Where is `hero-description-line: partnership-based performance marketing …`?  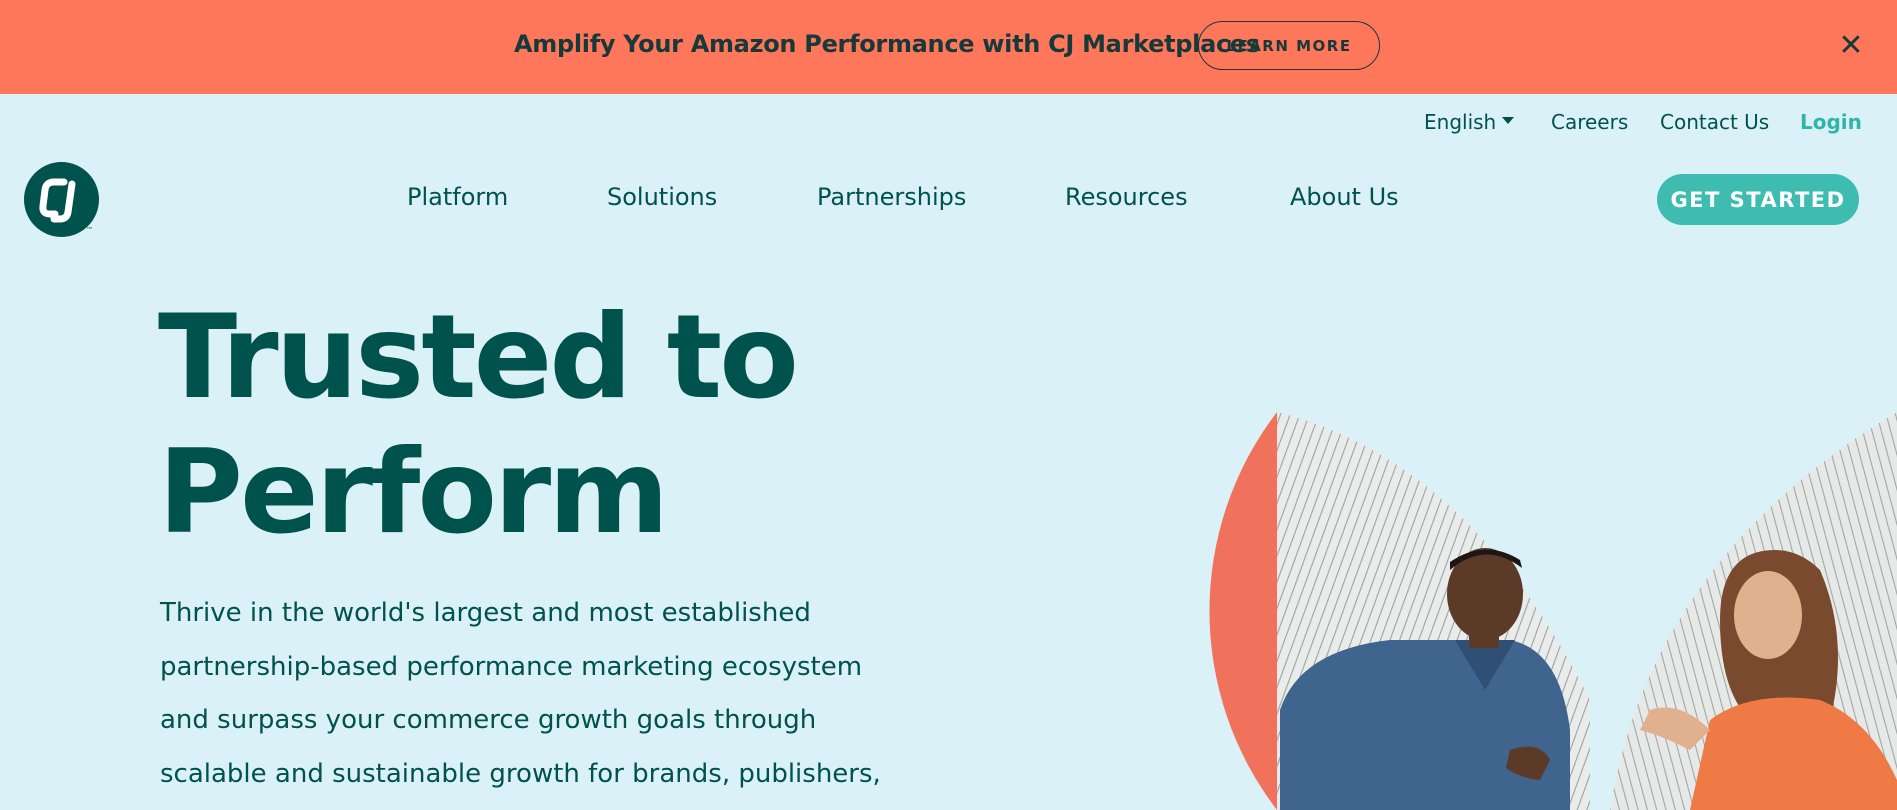
hero-description-line: partnership-based performance marketing … is located at coordinates (511, 666).